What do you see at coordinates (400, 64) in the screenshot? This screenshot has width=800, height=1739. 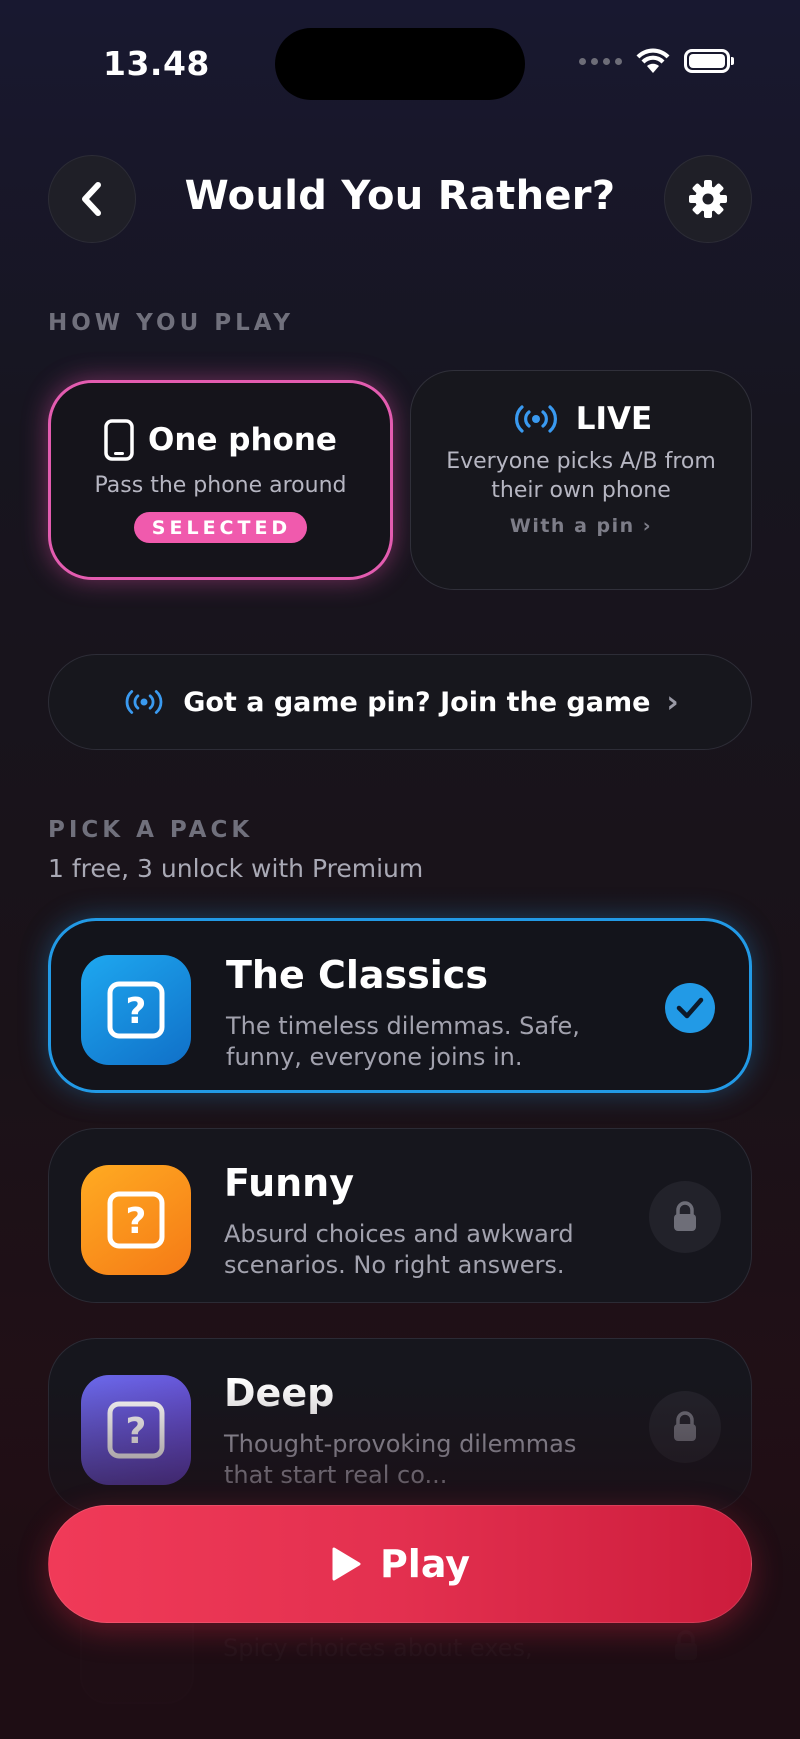 I see `dynamic-island` at bounding box center [400, 64].